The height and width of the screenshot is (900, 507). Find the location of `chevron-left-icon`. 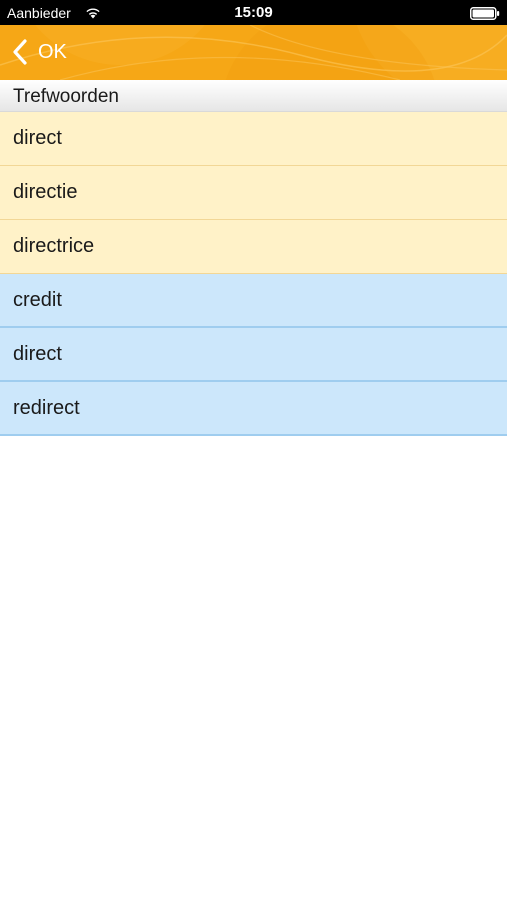

chevron-left-icon is located at coordinates (20, 52).